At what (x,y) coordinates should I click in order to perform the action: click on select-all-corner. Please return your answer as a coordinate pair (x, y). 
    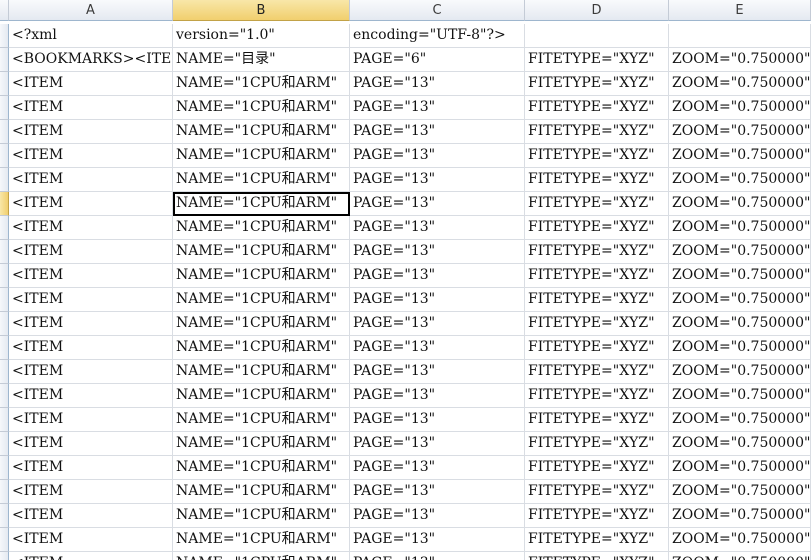
    Looking at the image, I should click on (4, 10).